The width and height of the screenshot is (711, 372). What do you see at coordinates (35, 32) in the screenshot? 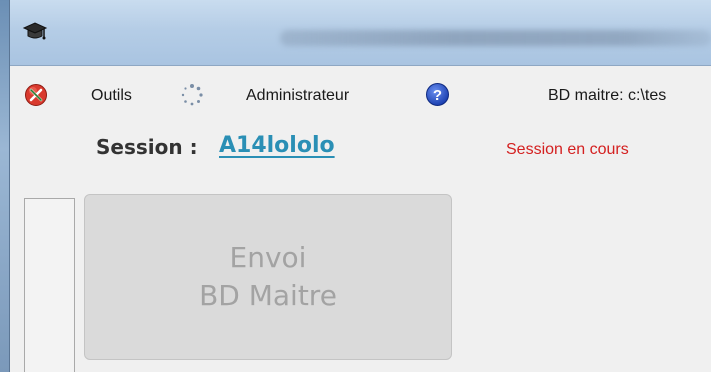
I see `graduation-cap-icon` at bounding box center [35, 32].